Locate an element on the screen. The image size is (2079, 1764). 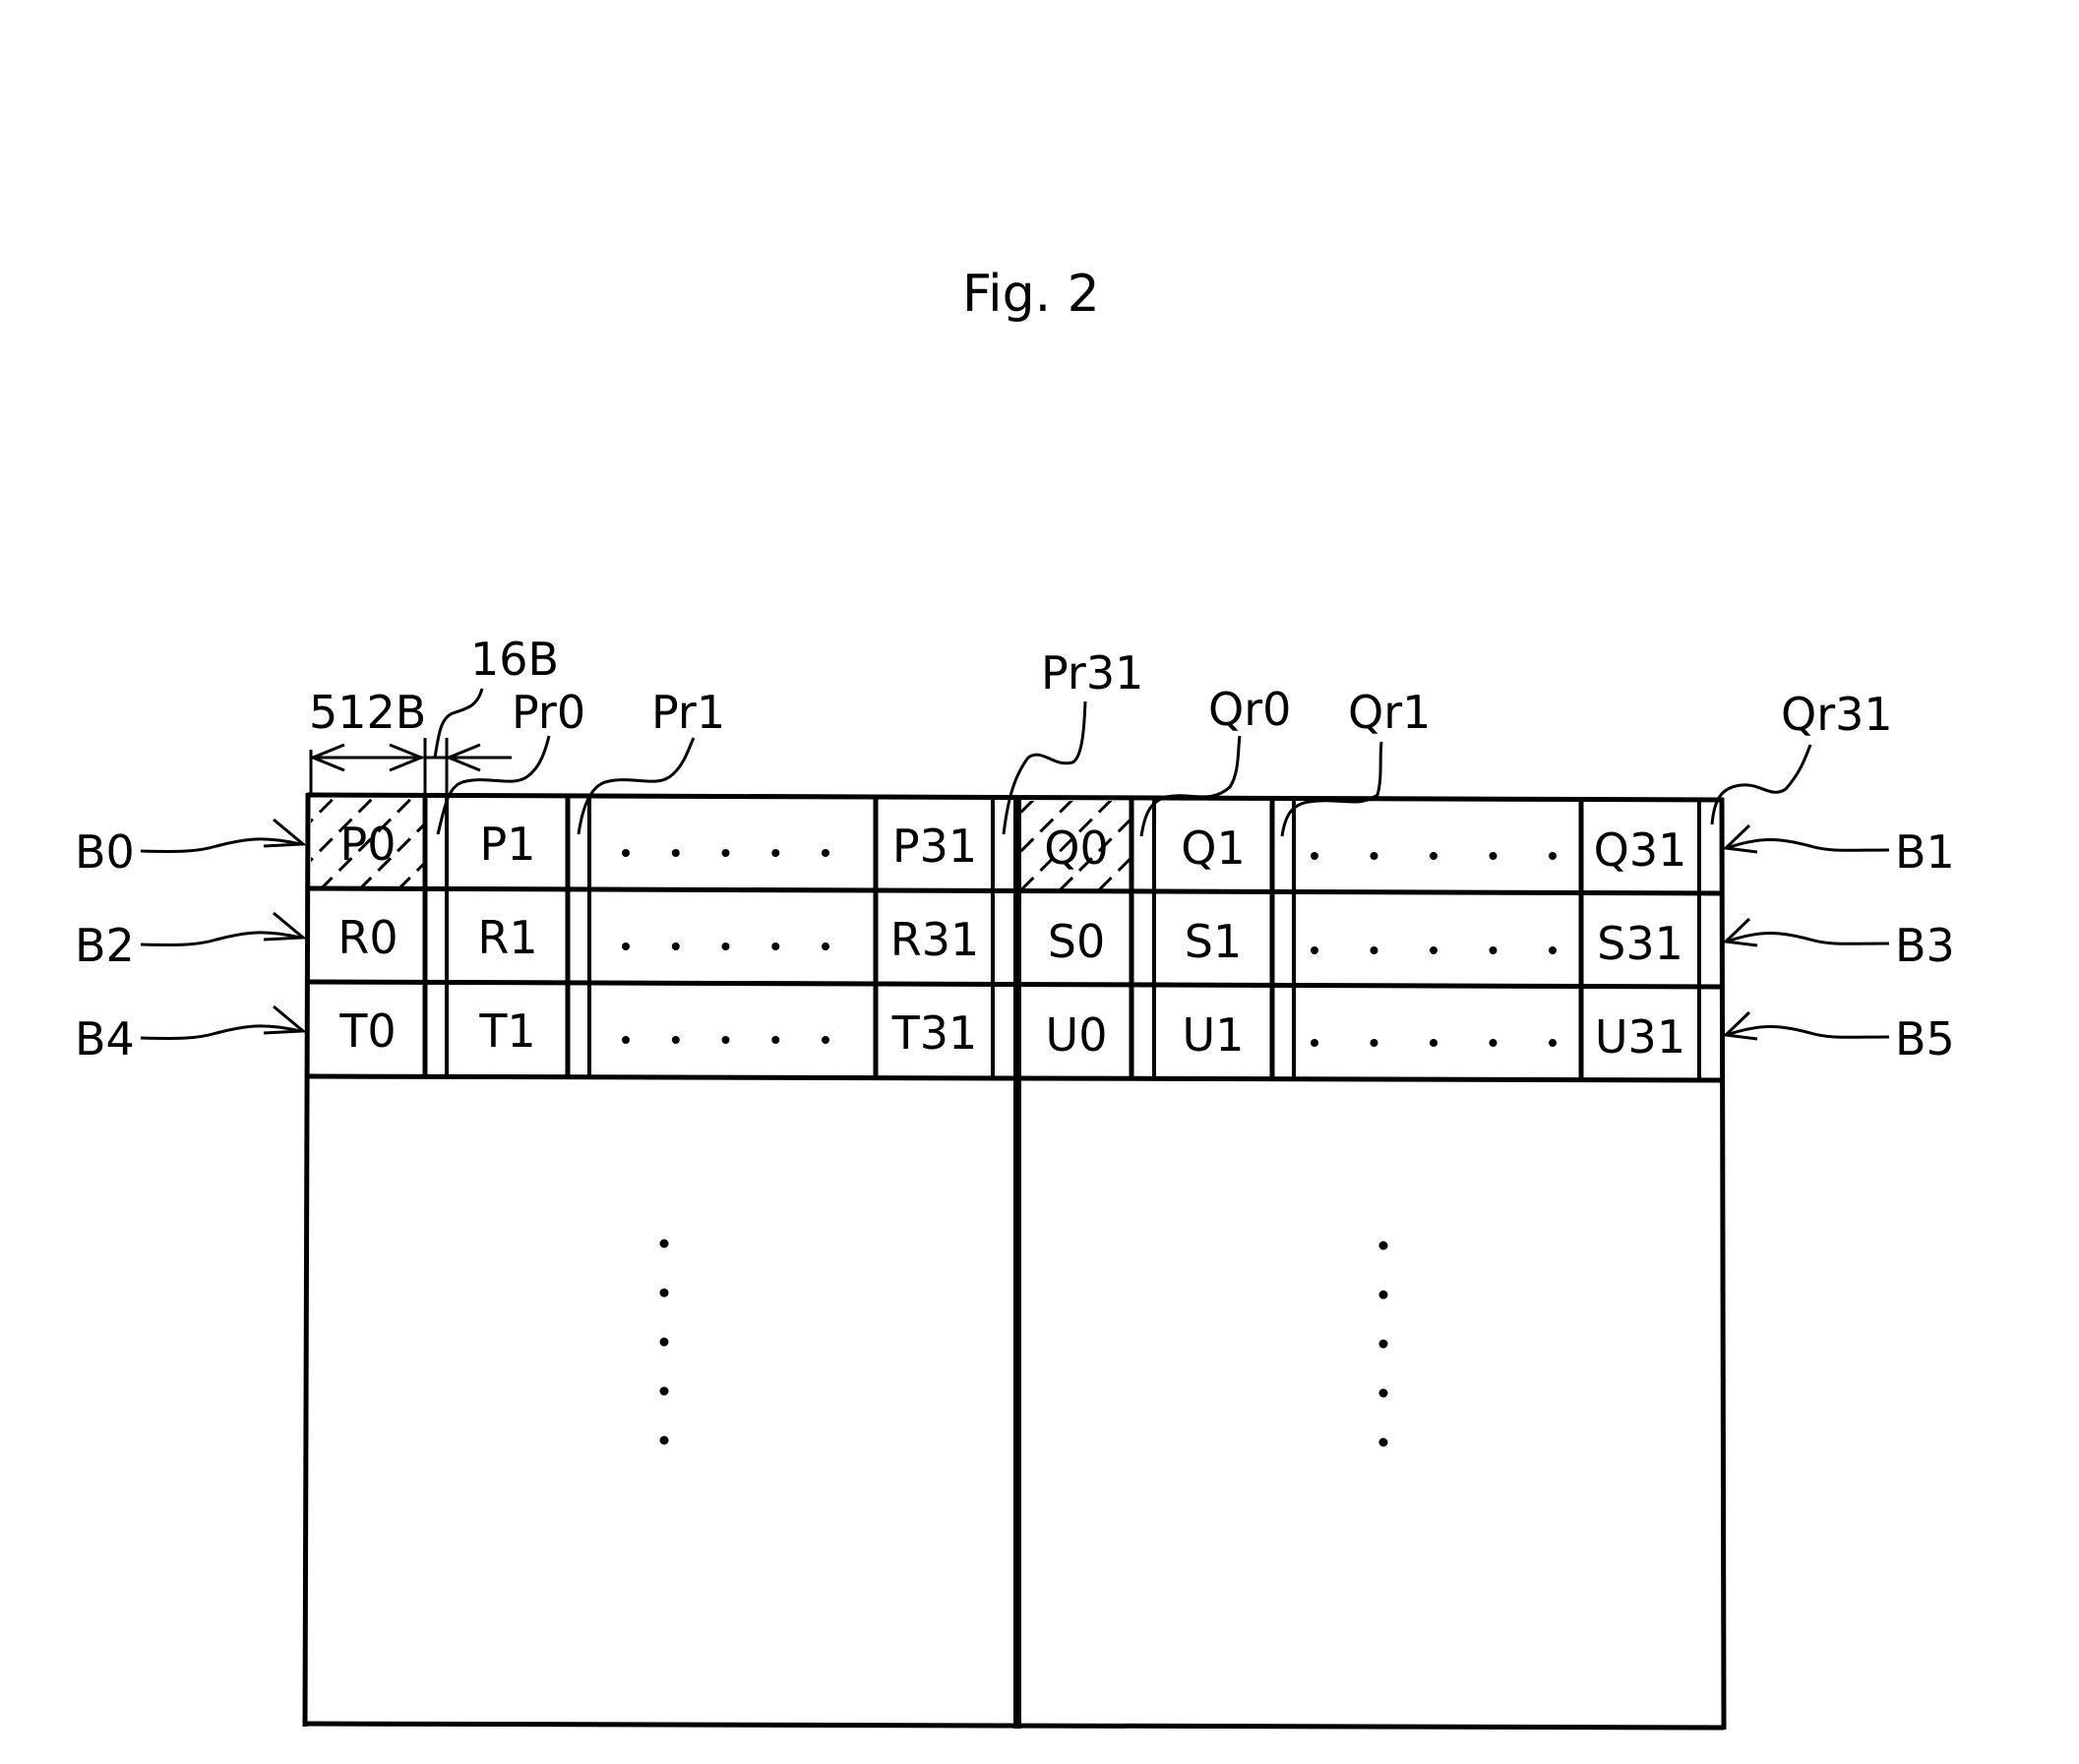
redundant-area-label-pr0: Pr0 is located at coordinates (548, 712).